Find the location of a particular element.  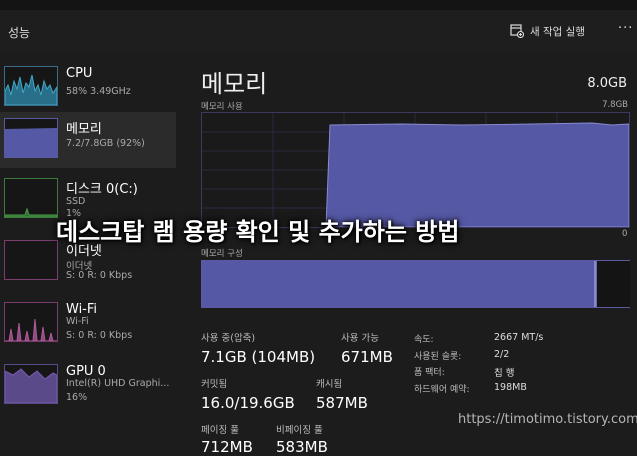

composition-free is located at coordinates (613, 284).